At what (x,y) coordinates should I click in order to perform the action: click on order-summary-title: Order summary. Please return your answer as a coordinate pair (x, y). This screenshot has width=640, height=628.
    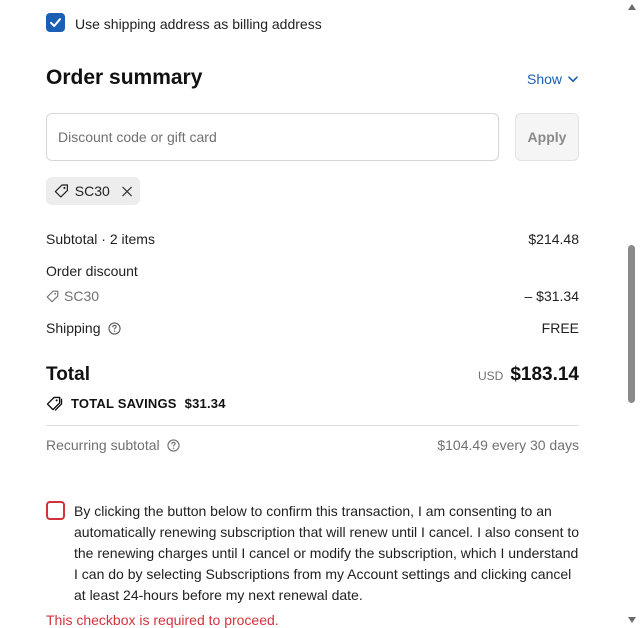
    Looking at the image, I should click on (124, 77).